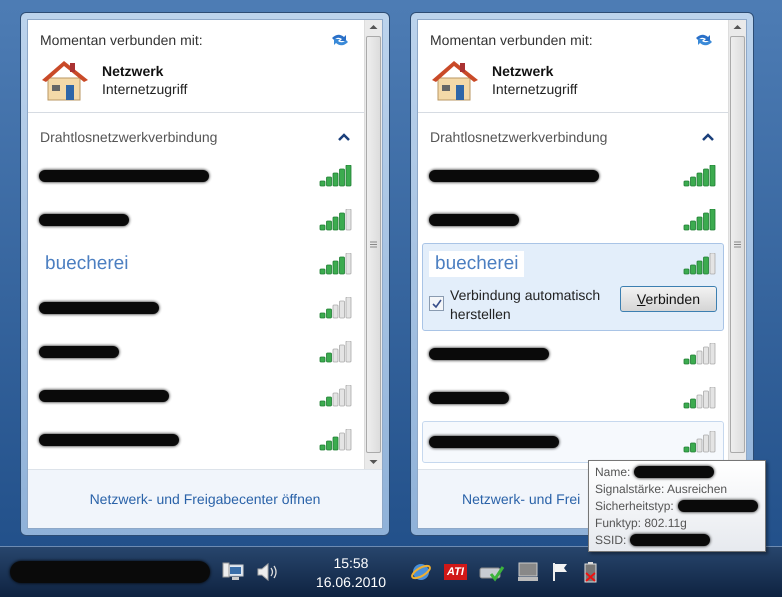 The height and width of the screenshot is (597, 782). Describe the element at coordinates (590, 572) in the screenshot. I see `battery-cross-icon` at that location.